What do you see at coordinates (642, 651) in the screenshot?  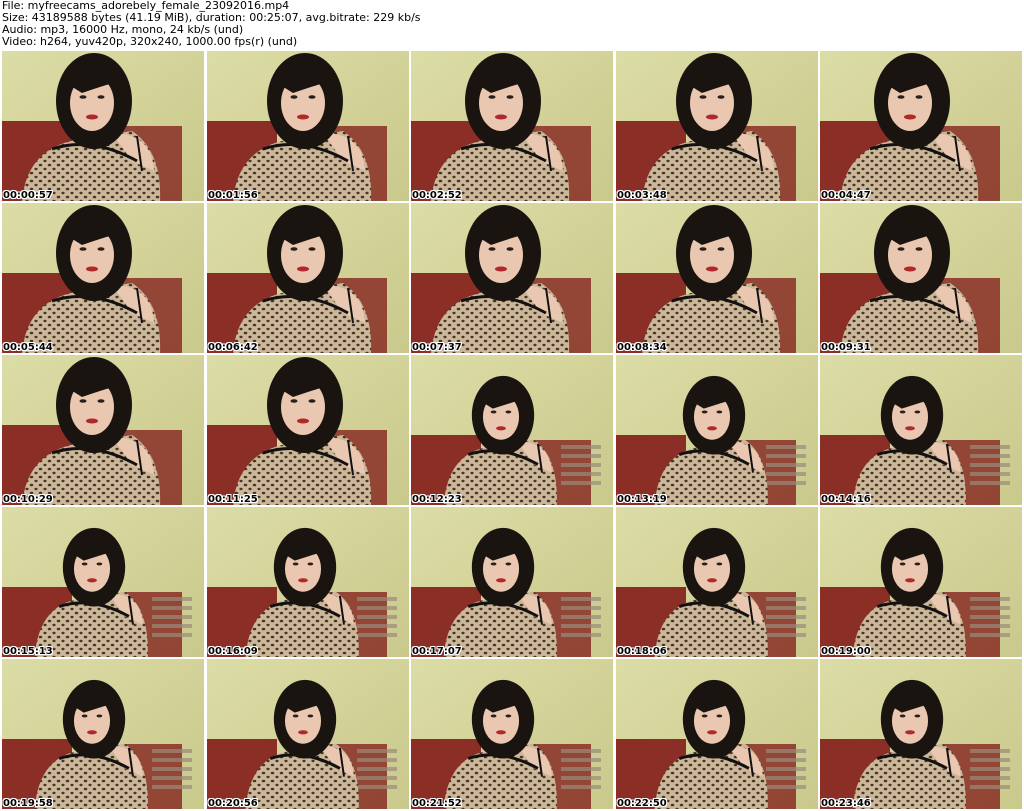 I see `timestamp-label: 00:18:06` at bounding box center [642, 651].